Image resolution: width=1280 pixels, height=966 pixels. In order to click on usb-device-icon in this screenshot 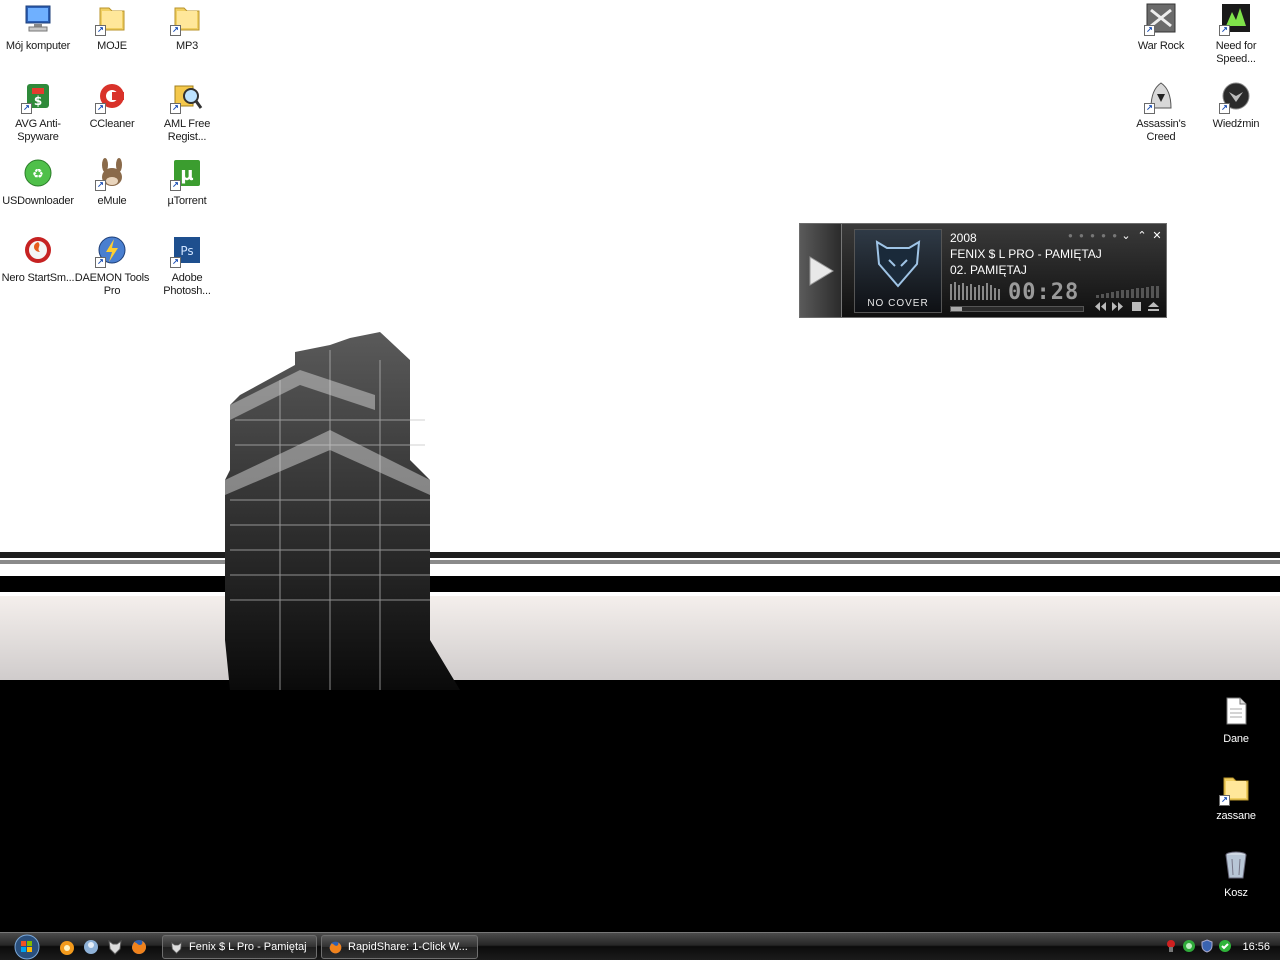, I will do `click(1171, 946)`.